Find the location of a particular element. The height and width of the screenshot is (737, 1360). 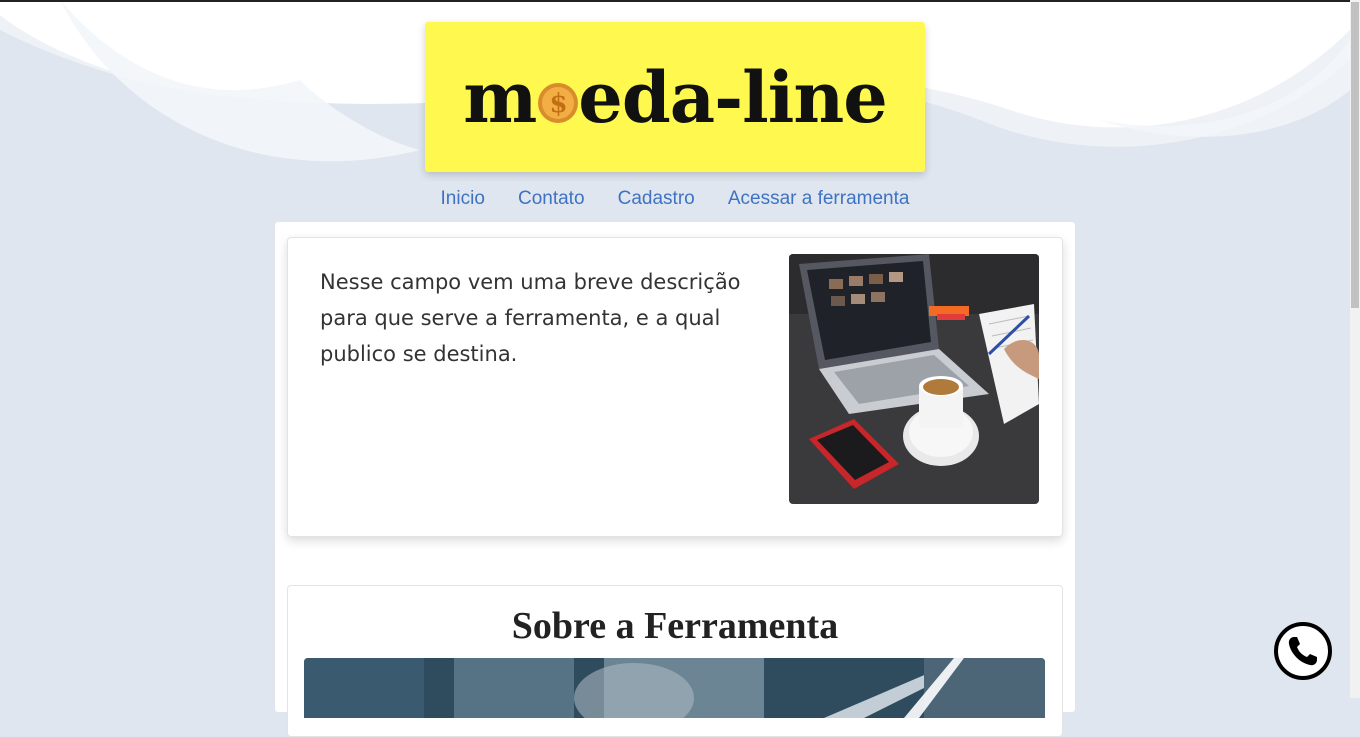

intro-description-line: Nesse campo vem uma breve descrição is located at coordinates (530, 282).